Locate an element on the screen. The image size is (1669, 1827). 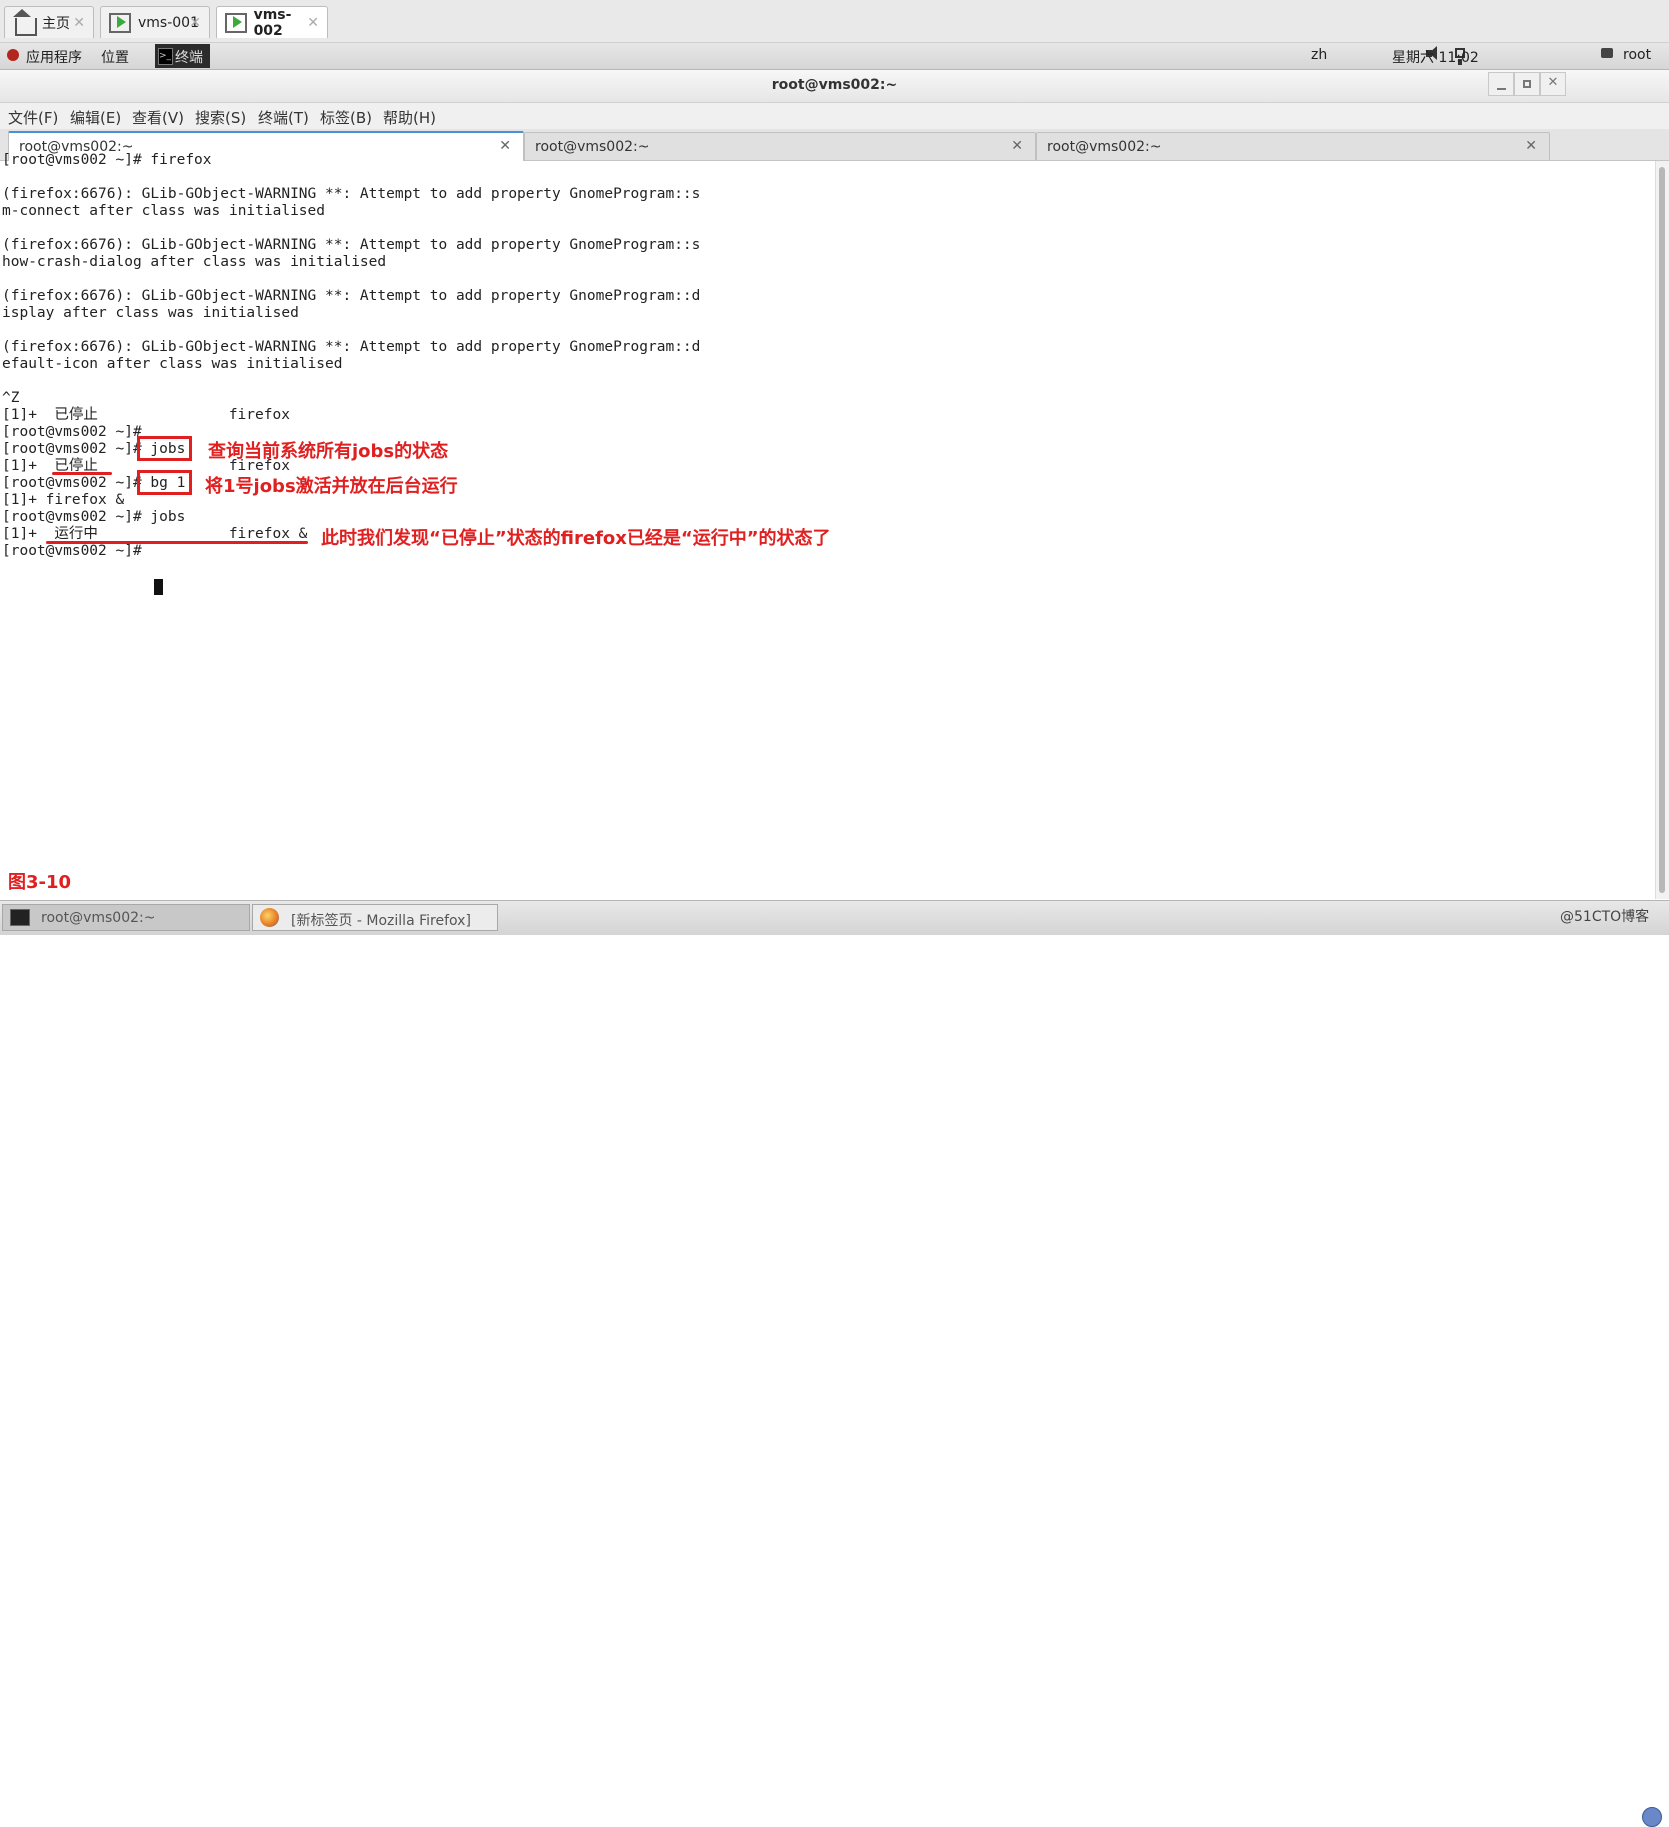
terminal-tab-2: root@vms002:~ ✕ is located at coordinates (780, 146).